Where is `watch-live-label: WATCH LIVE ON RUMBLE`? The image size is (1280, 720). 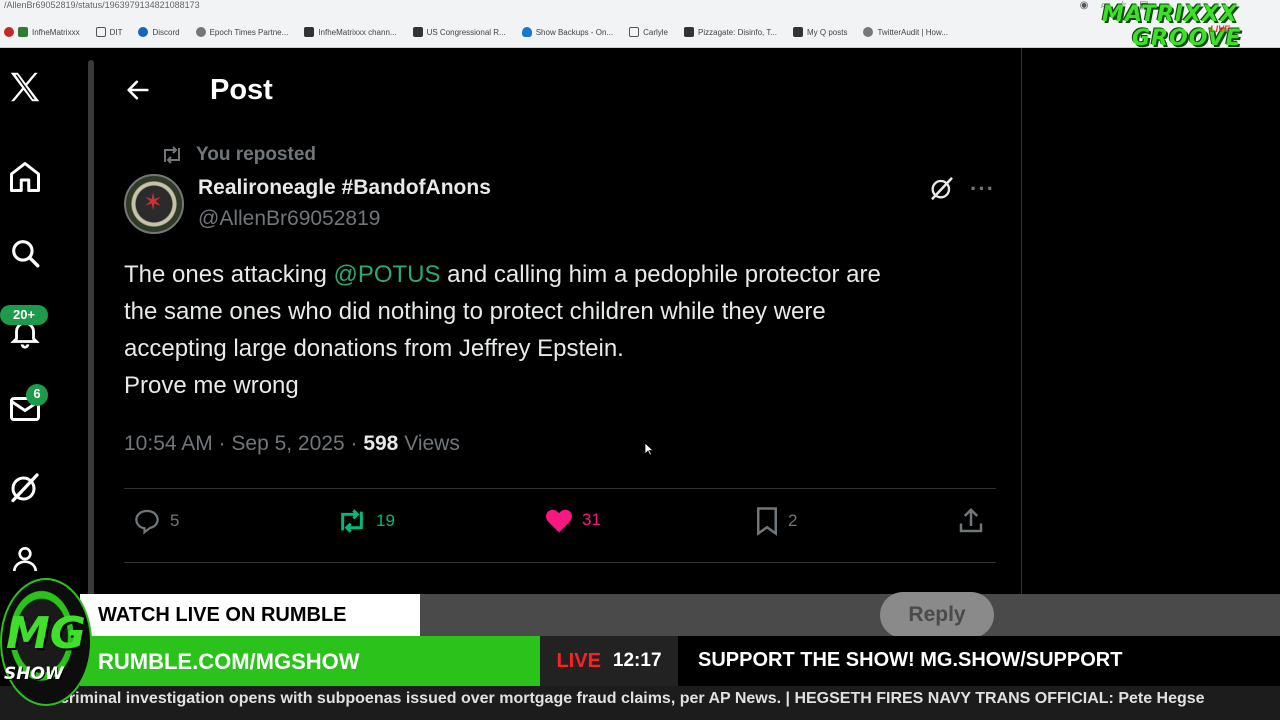
watch-live-label: WATCH LIVE ON RUMBLE is located at coordinates (222, 615).